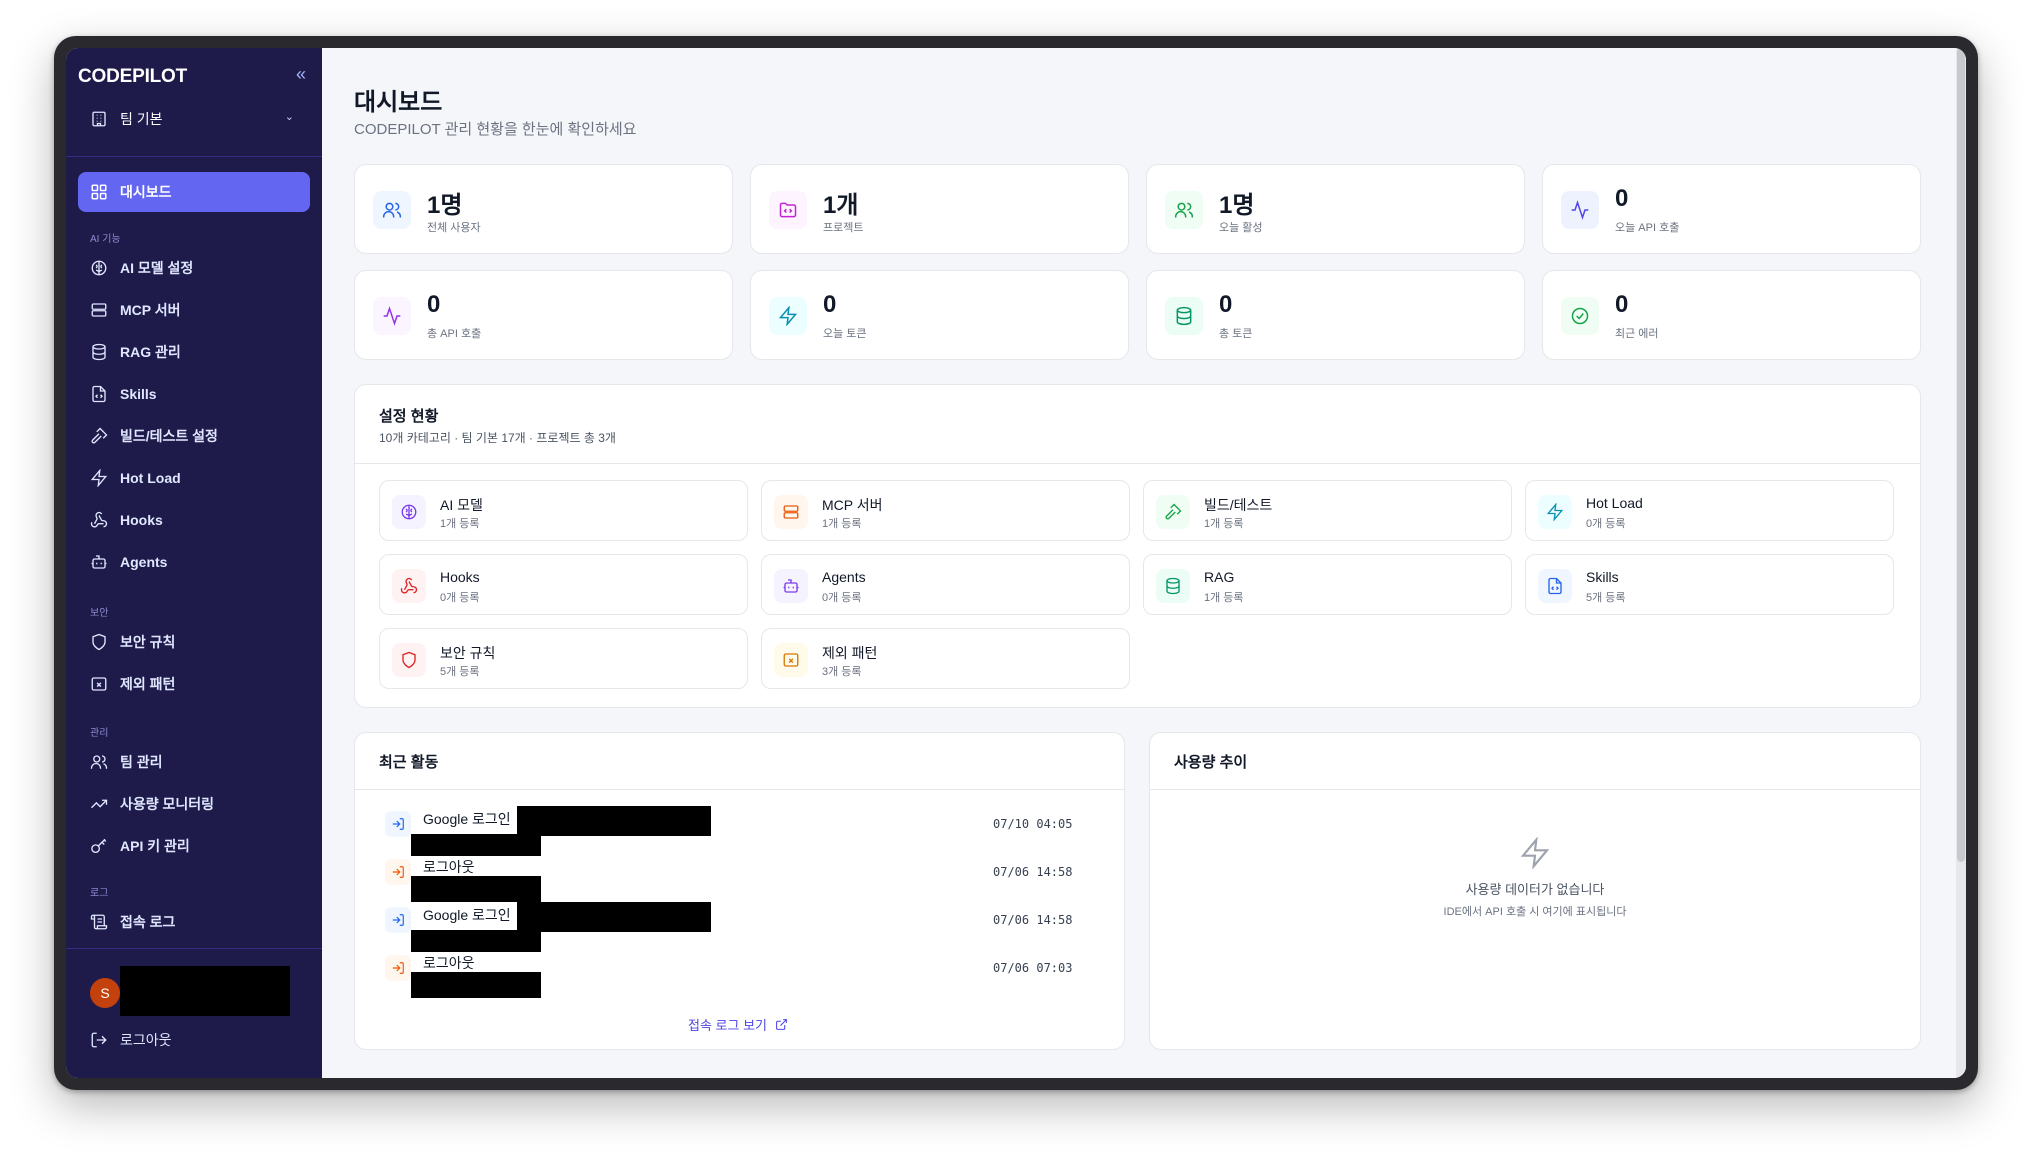  What do you see at coordinates (495, 129) in the screenshot?
I see `page-subtitle: CODEPILOT 관리 현황을 한눈에 확인하세요` at bounding box center [495, 129].